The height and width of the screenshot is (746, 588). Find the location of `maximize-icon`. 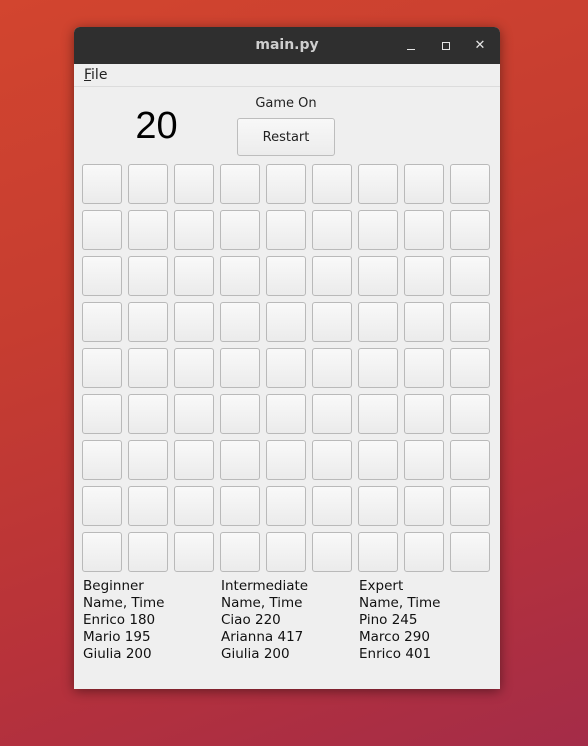

maximize-icon is located at coordinates (446, 46).